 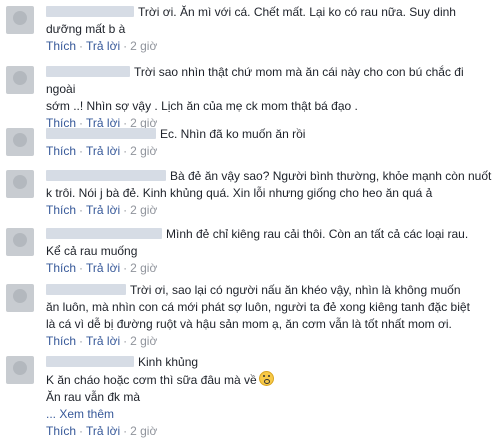 I want to click on comment-line: Ec. Nhìn đã ko muốn ăn rồi, so click(x=233, y=134).